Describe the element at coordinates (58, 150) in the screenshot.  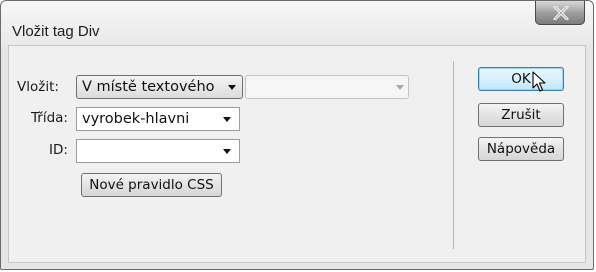
I see `id-label: ID:` at that location.